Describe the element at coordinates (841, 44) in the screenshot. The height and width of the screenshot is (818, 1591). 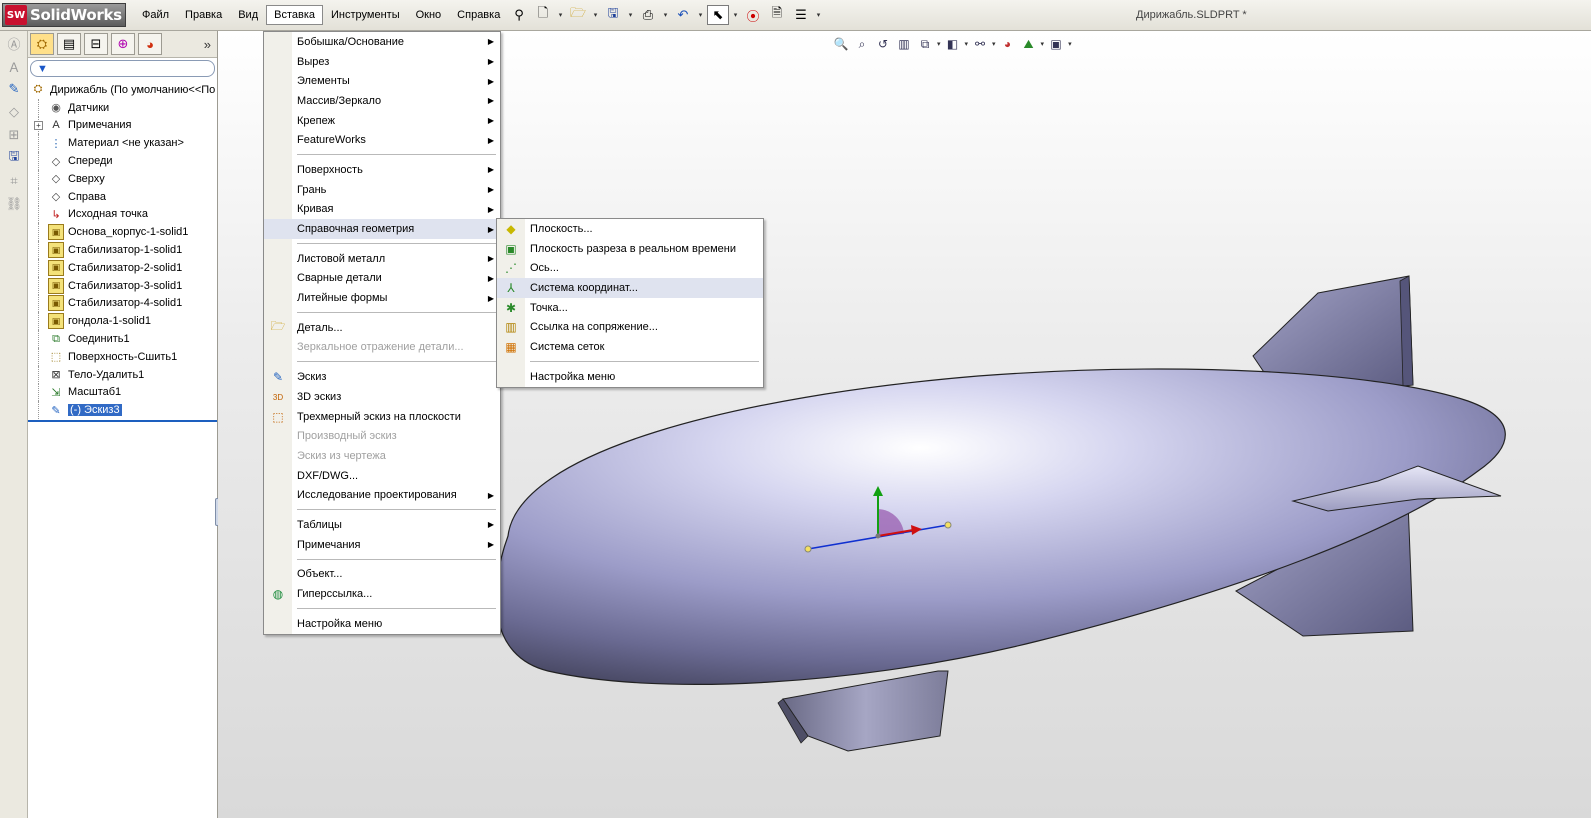
I see `zoom-to-fit-icon: 🔍` at that location.